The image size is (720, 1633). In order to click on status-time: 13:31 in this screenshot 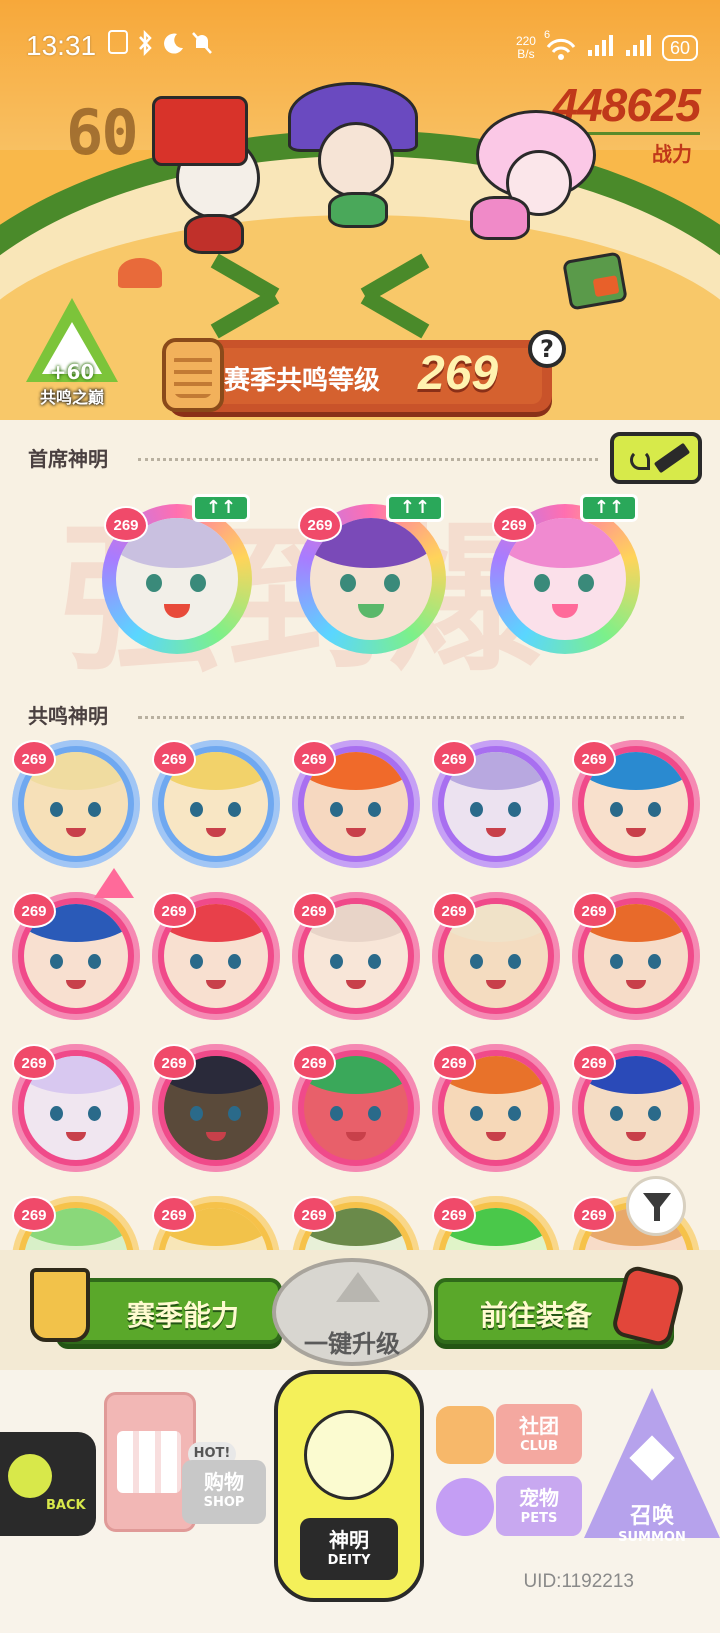, I will do `click(61, 45)`.